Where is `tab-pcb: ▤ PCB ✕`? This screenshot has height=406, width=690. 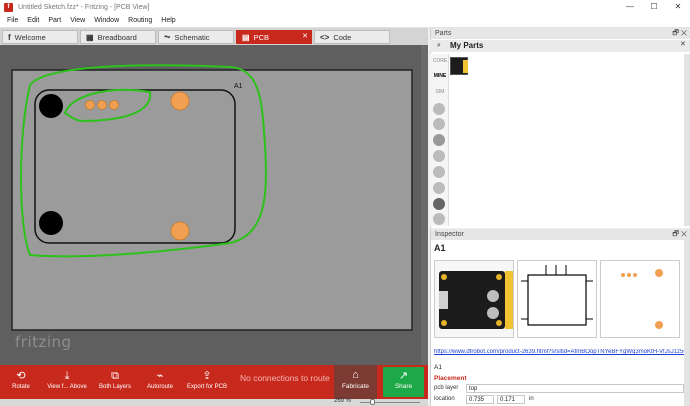
tab-pcb: ▤ PCB ✕ is located at coordinates (274, 37).